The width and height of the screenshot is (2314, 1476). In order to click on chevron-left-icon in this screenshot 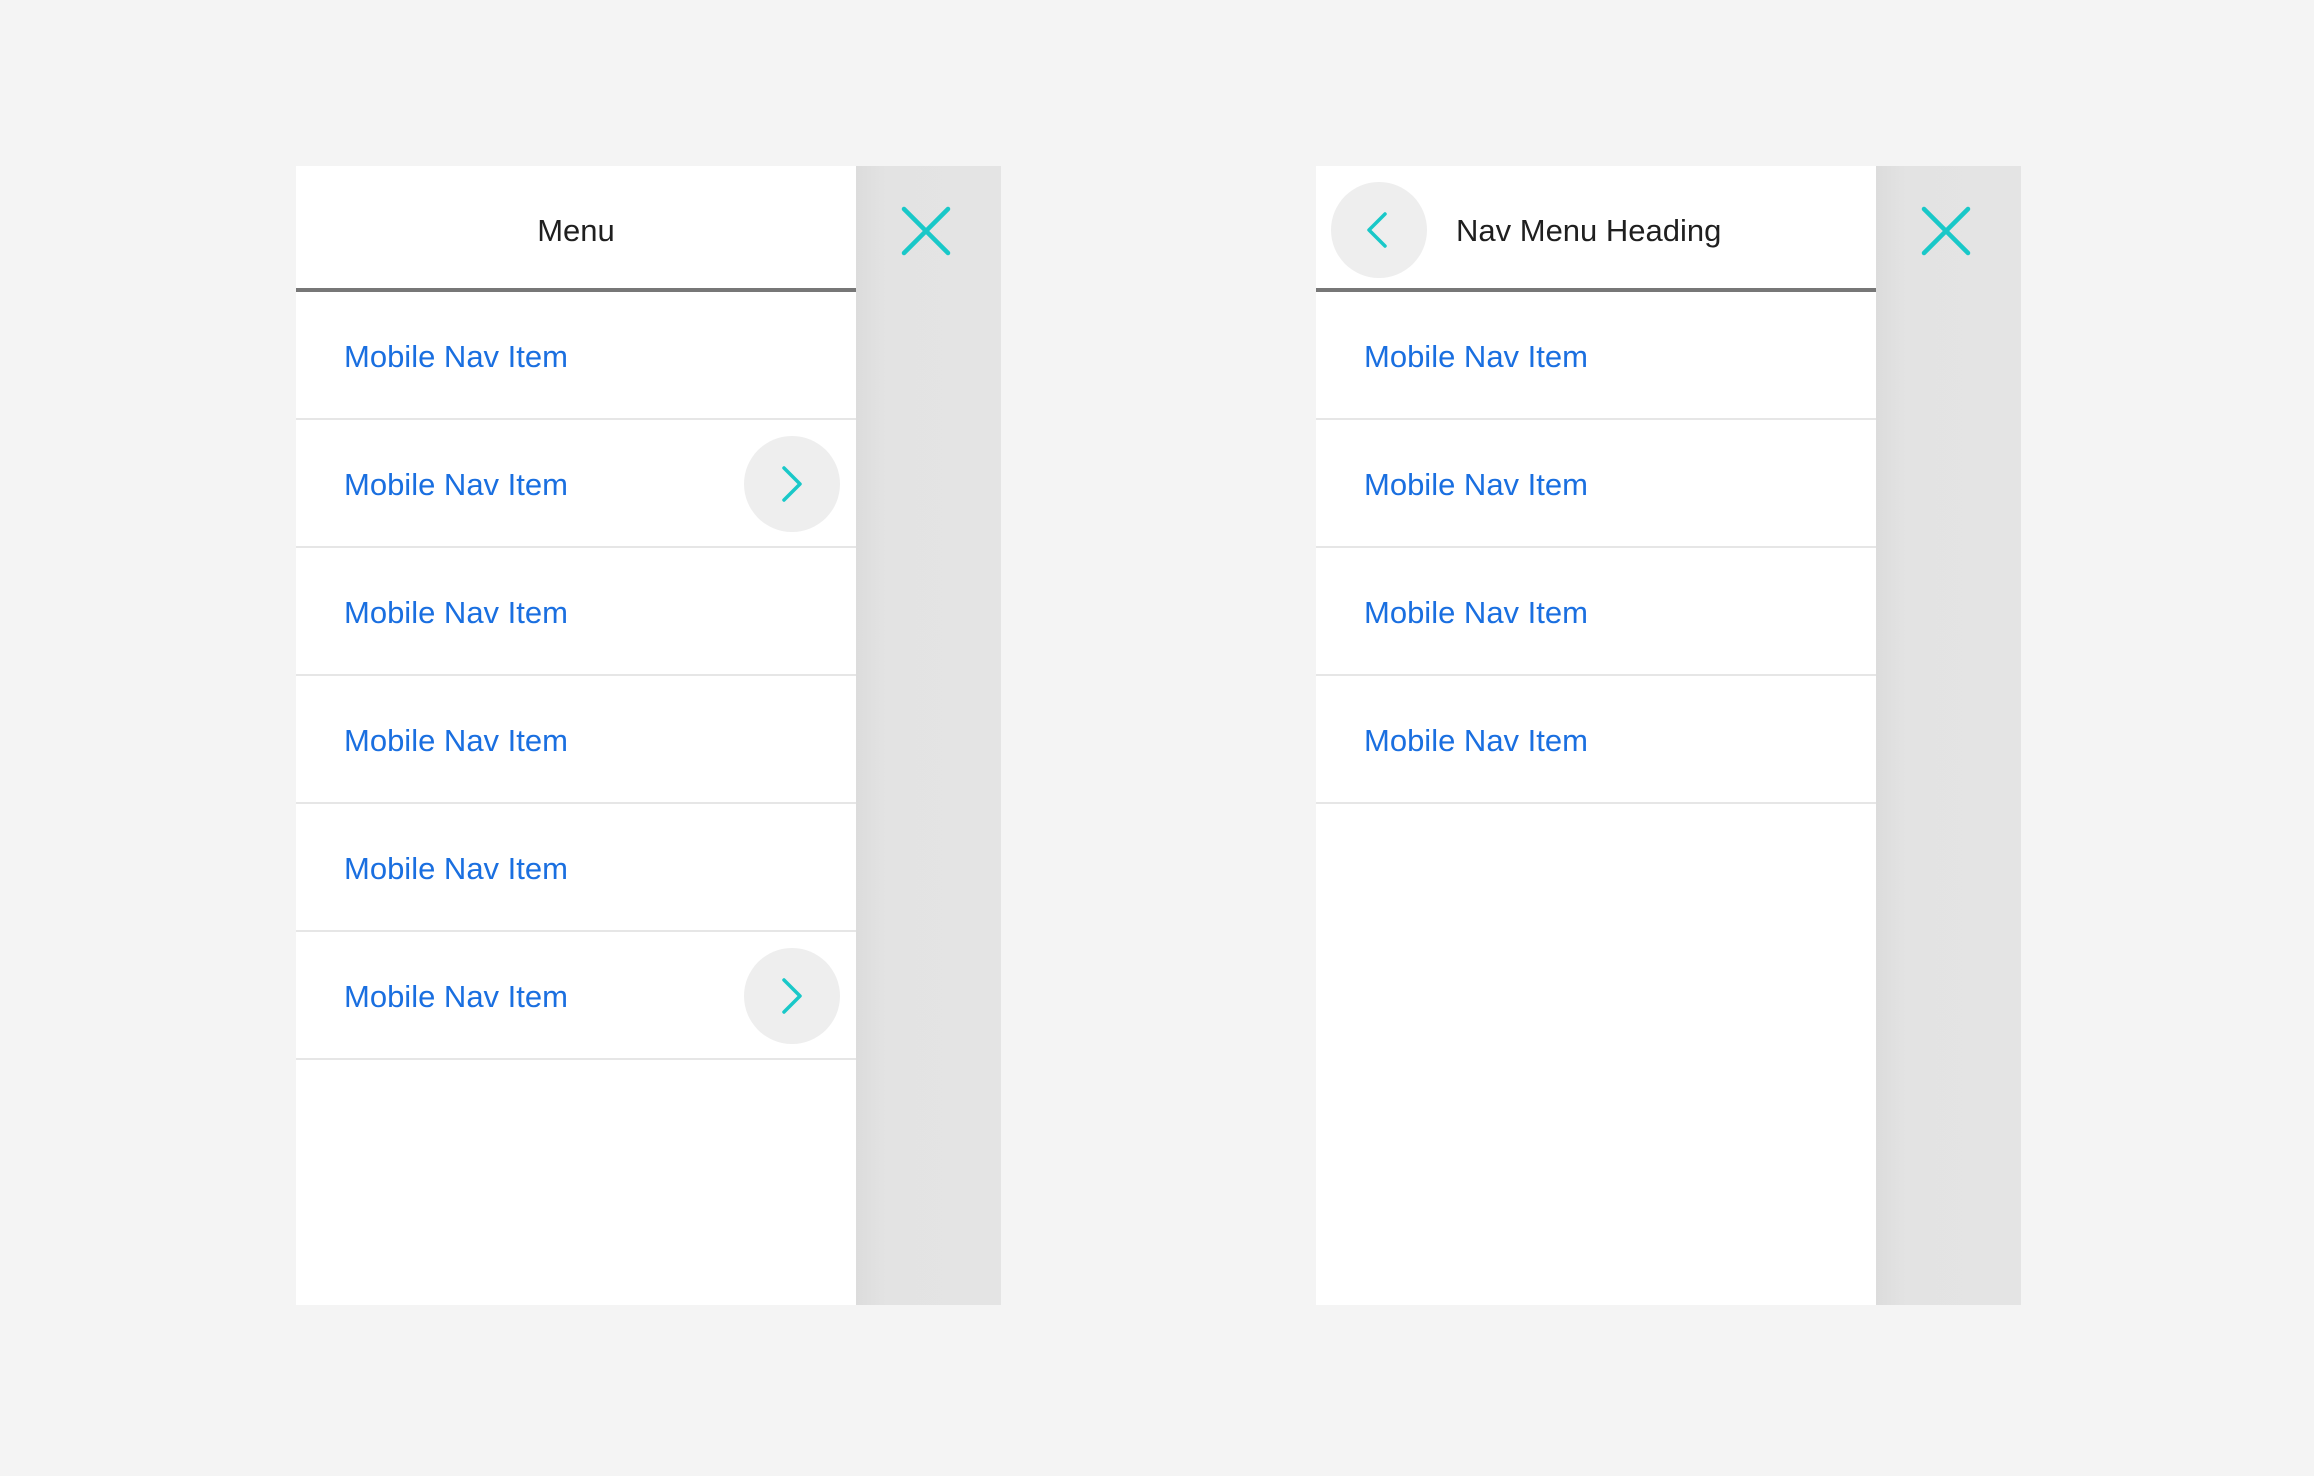, I will do `click(1377, 230)`.